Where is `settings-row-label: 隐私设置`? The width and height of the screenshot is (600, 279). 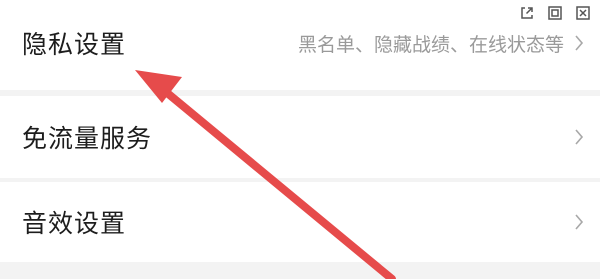 settings-row-label: 隐私设置 is located at coordinates (74, 44).